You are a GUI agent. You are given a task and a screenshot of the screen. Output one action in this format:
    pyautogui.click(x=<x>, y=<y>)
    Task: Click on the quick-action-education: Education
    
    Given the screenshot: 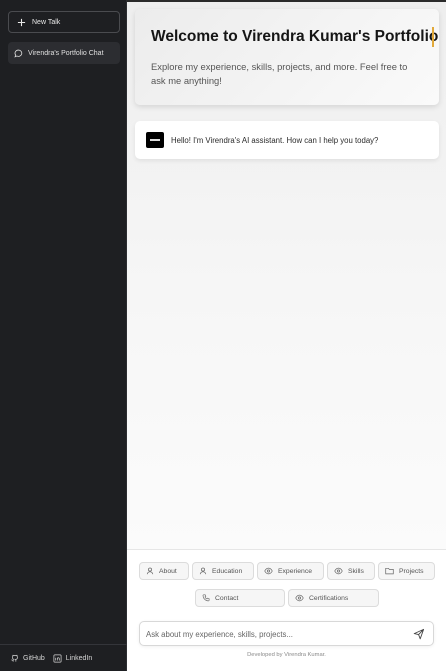 What is the action you would take?
    pyautogui.click(x=223, y=571)
    